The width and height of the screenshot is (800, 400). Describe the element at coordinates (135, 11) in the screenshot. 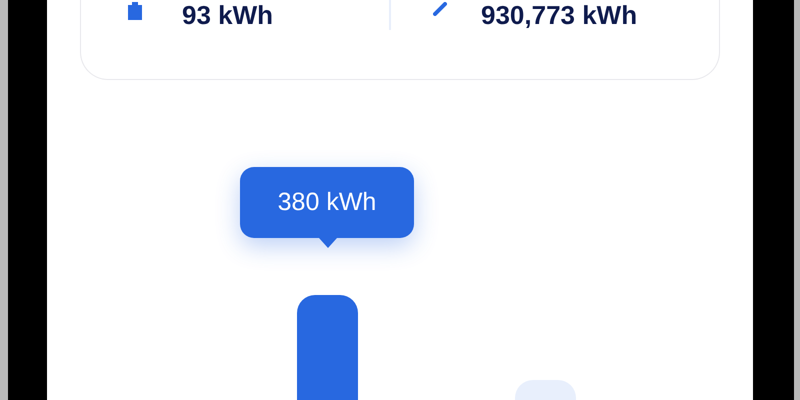

I see `battery-icon` at that location.